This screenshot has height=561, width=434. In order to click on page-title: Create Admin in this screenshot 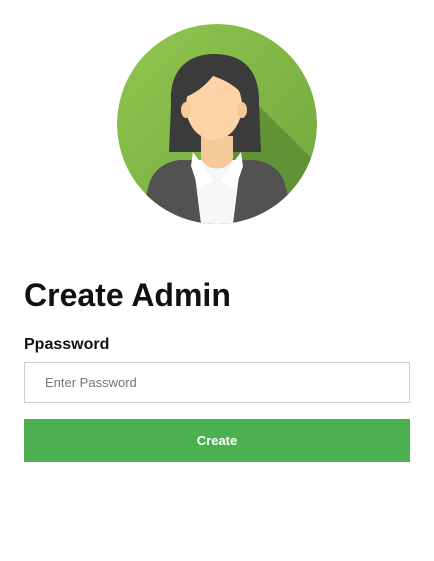, I will do `click(127, 295)`.